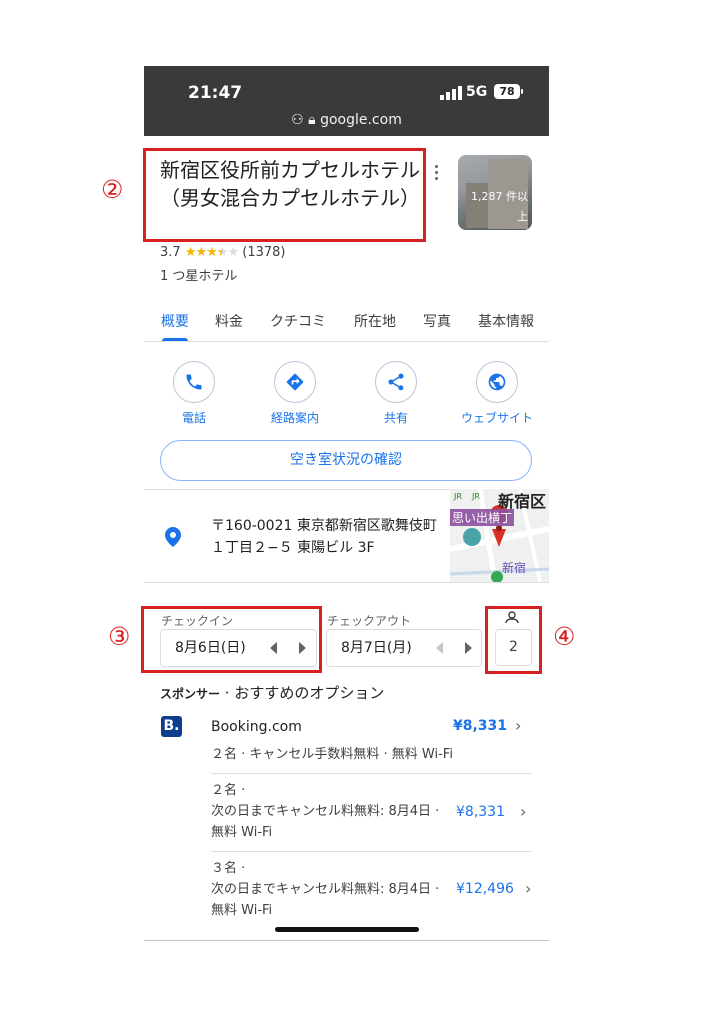  What do you see at coordinates (199, 276) in the screenshot?
I see `hotel-class: 1 つ星ホテル` at bounding box center [199, 276].